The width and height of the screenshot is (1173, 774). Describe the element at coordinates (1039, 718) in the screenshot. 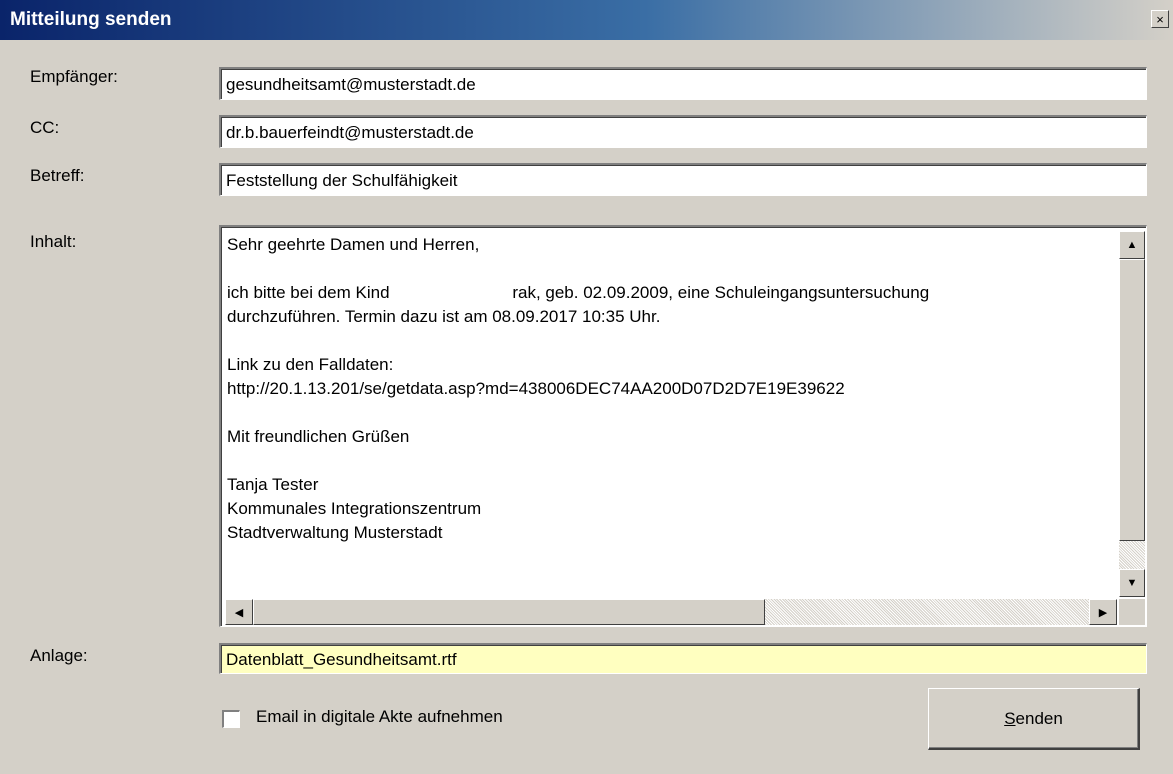

I see `send-button-label: enden` at that location.